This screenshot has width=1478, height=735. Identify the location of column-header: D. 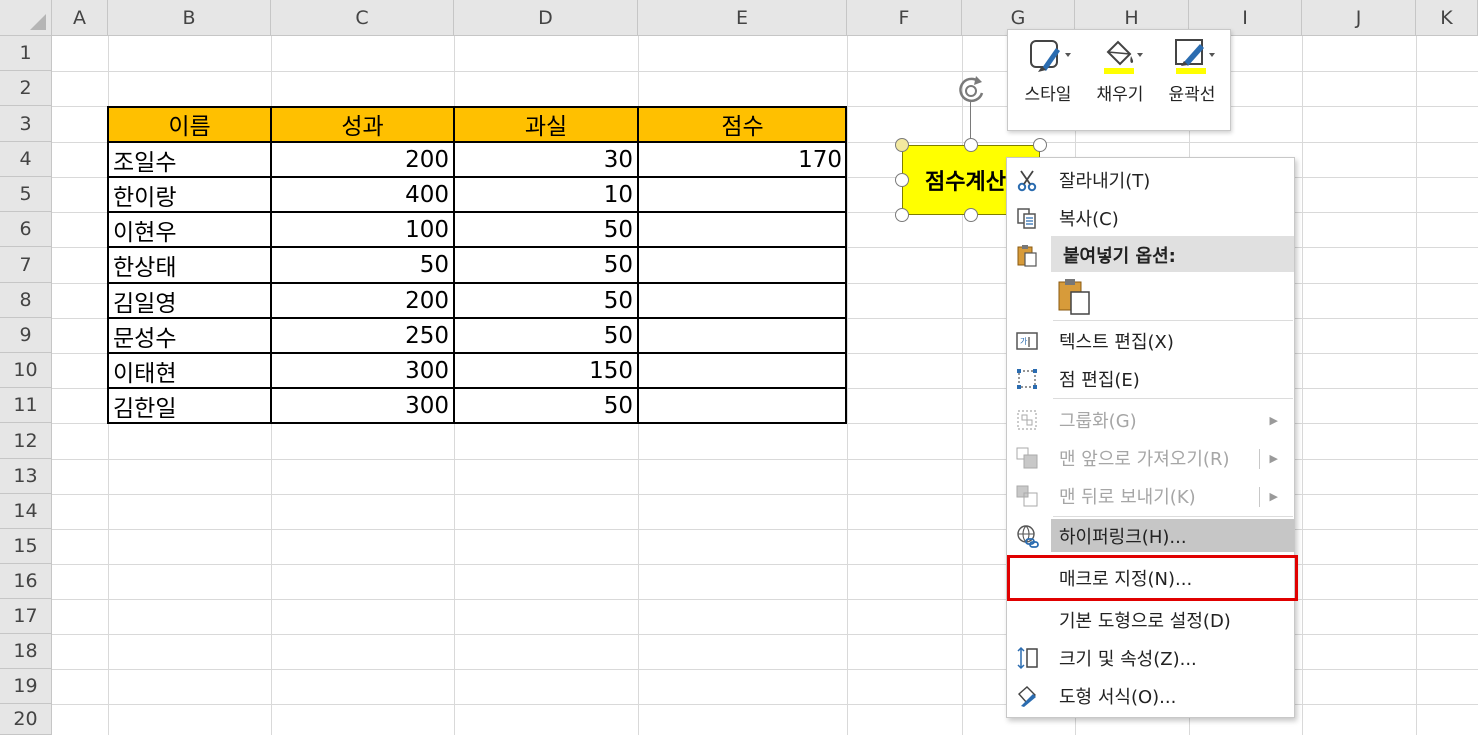
(546, 18).